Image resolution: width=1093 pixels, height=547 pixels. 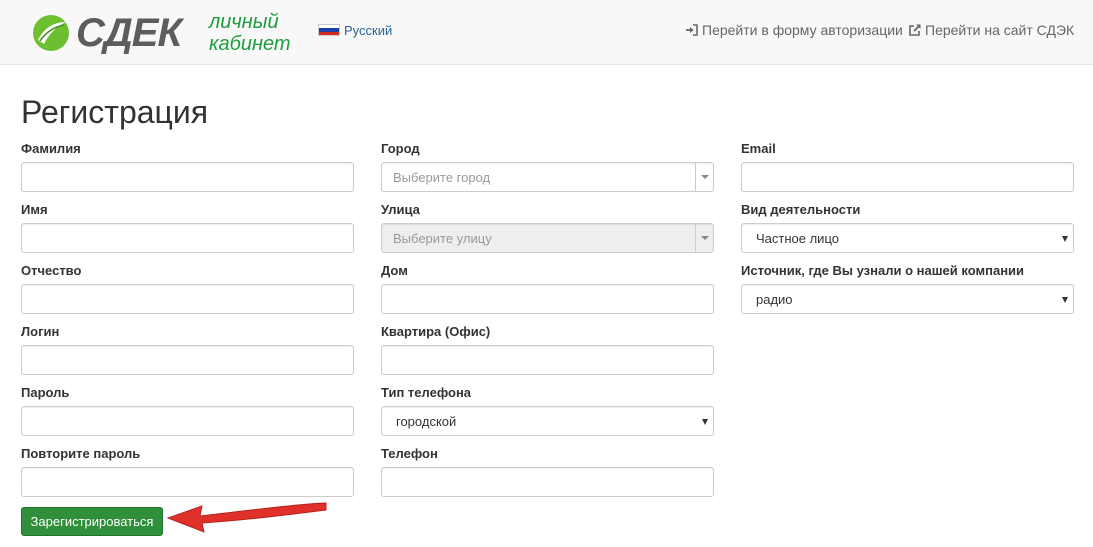 I want to click on password-label: Пароль, so click(x=45, y=392).